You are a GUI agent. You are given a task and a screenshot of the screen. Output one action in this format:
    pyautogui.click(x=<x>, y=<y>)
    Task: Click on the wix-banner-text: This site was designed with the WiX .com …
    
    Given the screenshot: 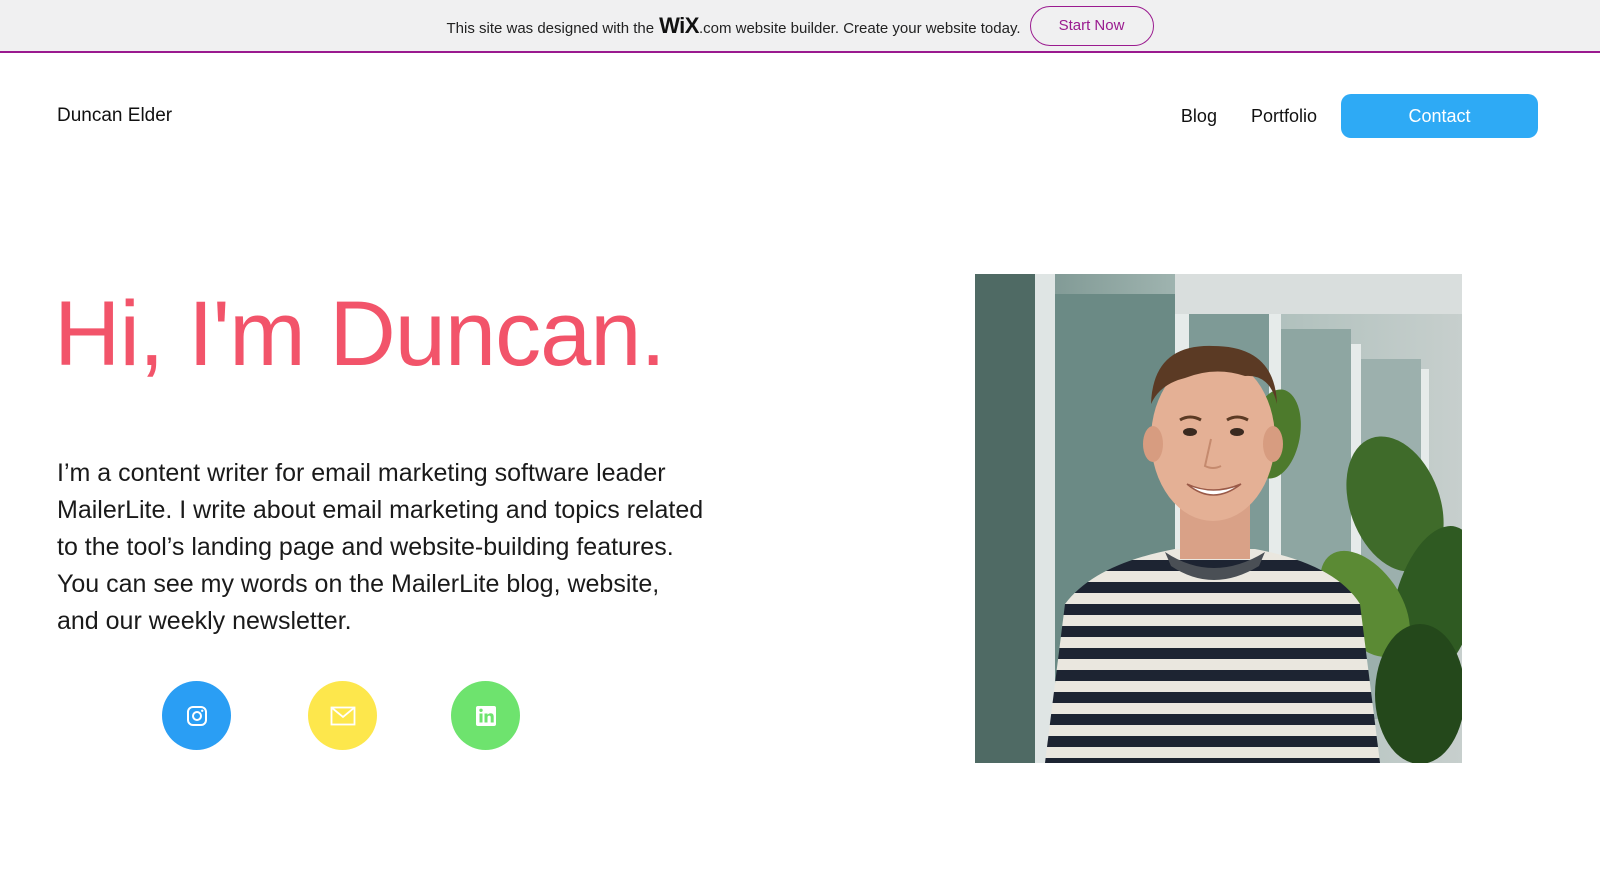 What is the action you would take?
    pyautogui.click(x=733, y=26)
    